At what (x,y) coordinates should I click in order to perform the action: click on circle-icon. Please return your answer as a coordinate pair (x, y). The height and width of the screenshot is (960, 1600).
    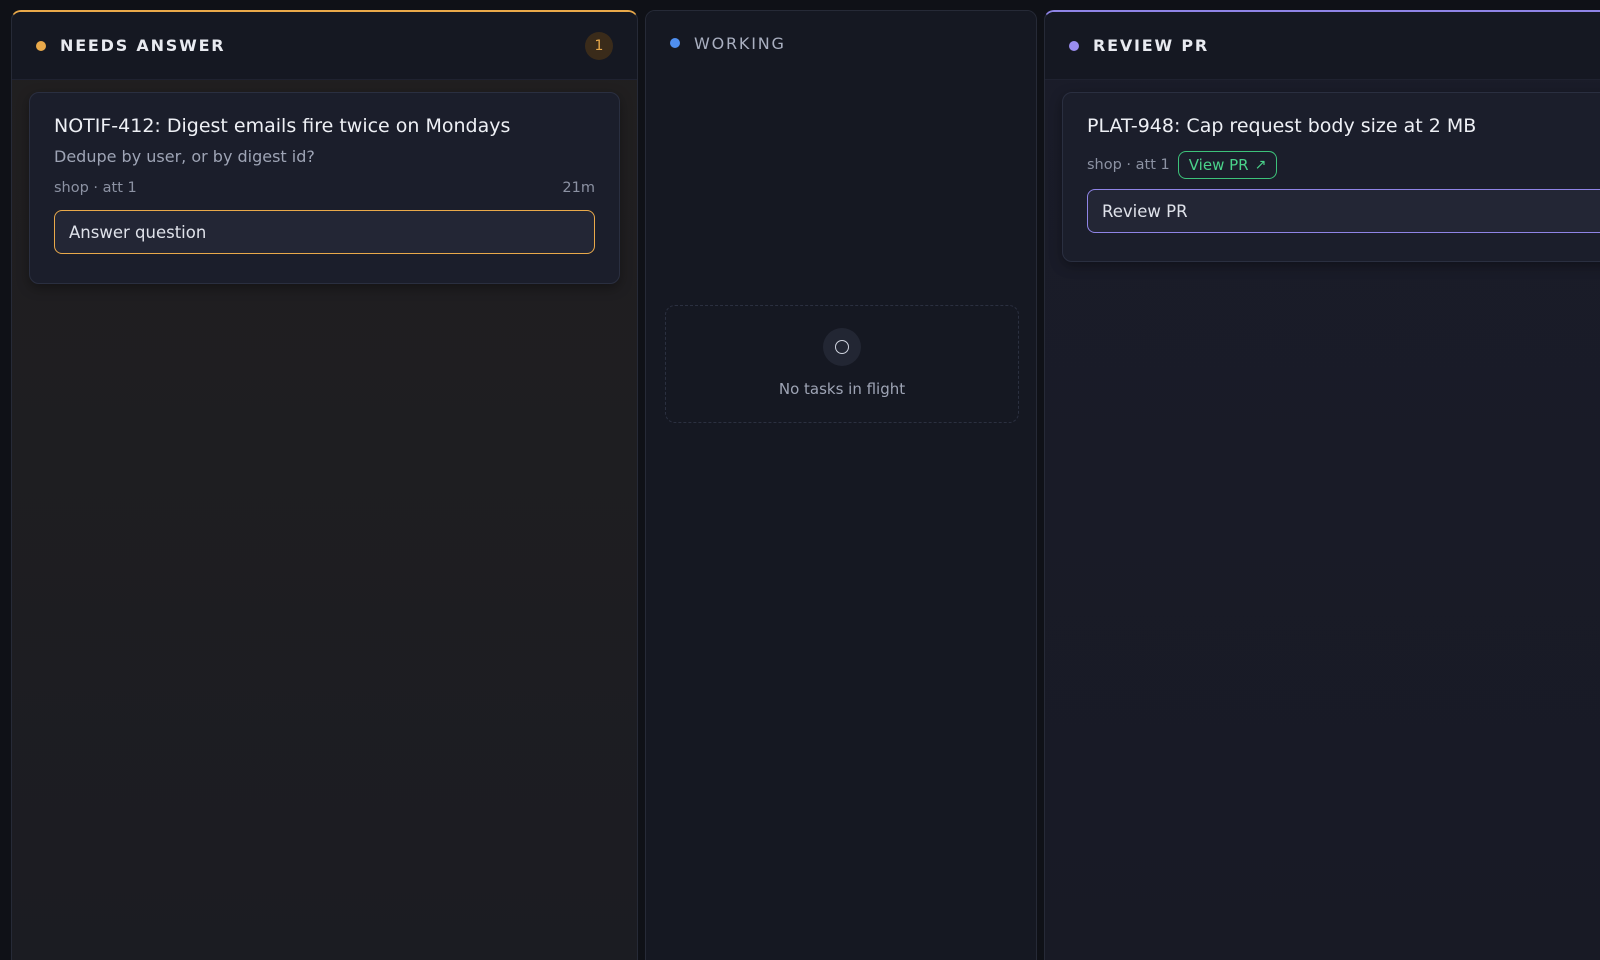
    Looking at the image, I should click on (842, 347).